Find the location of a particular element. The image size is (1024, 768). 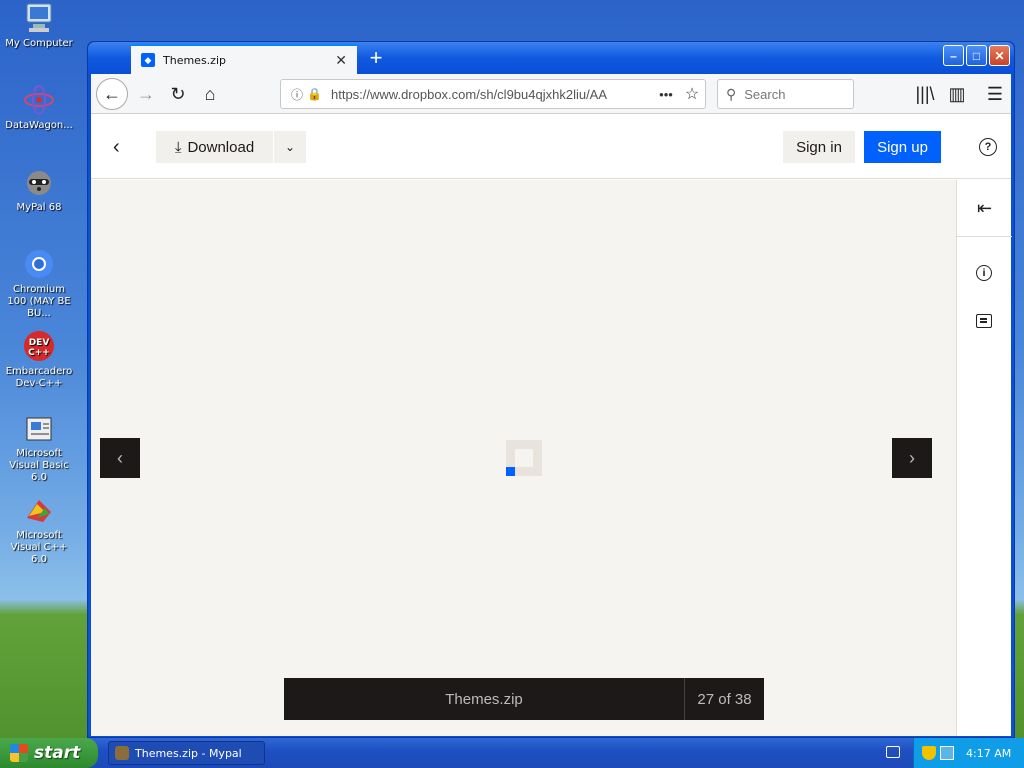

close-icon: ✕ is located at coordinates (341, 60).